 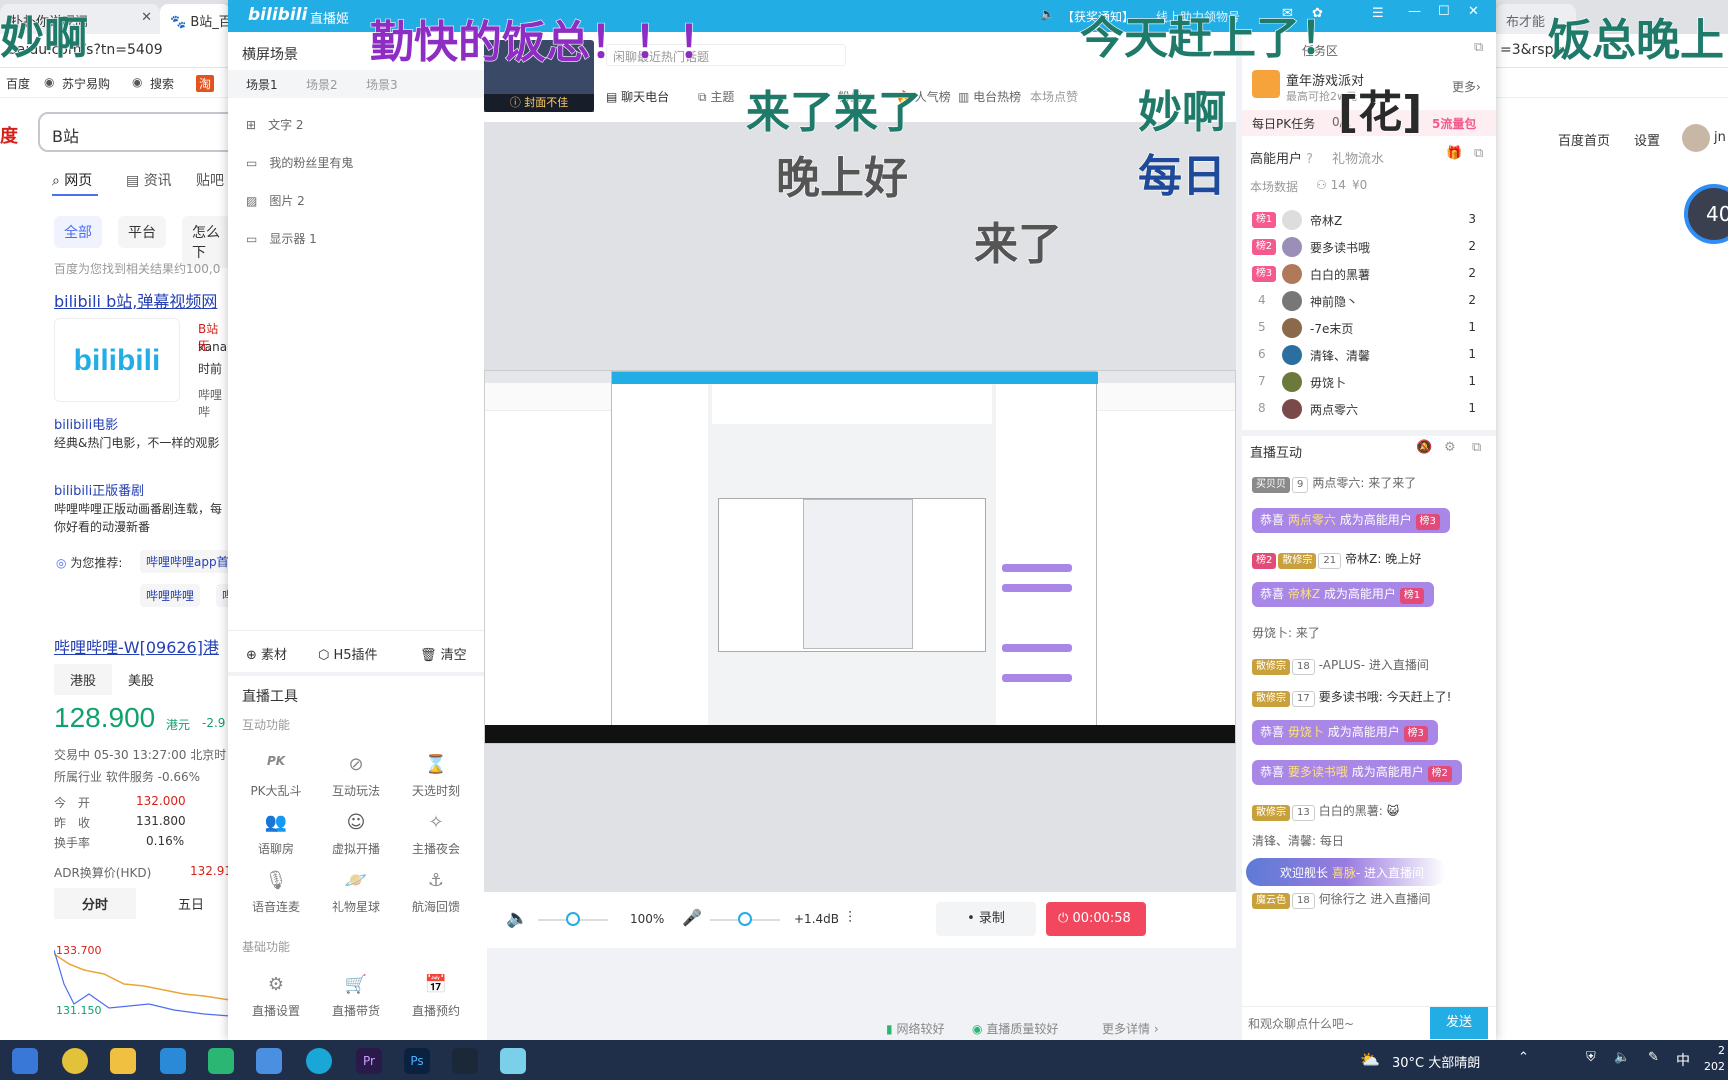 I want to click on virtual-live-tool: ☺ 虚拟开播, so click(x=356, y=834).